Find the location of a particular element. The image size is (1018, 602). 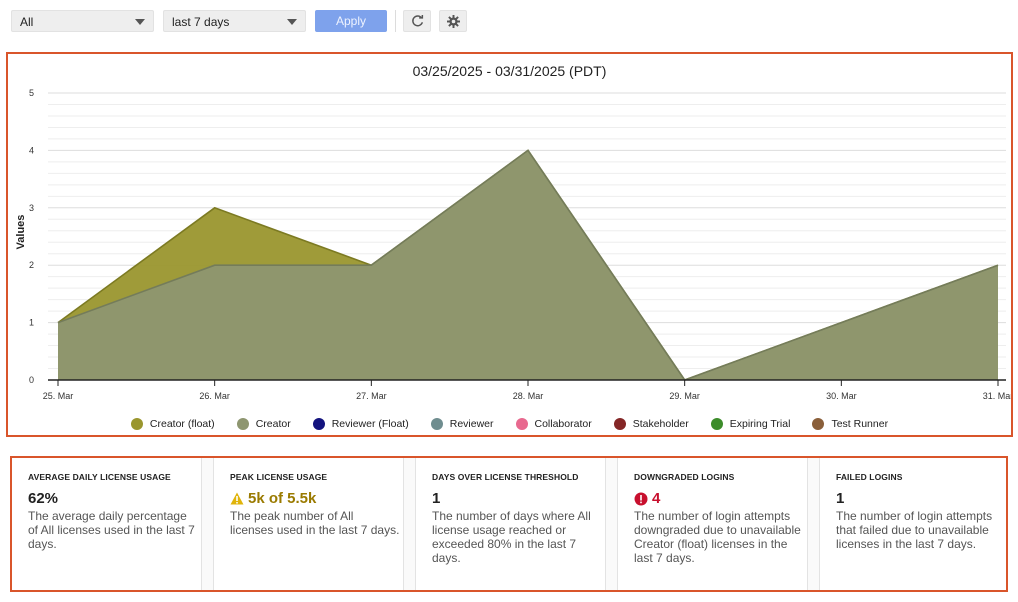

settings-button is located at coordinates (453, 21).